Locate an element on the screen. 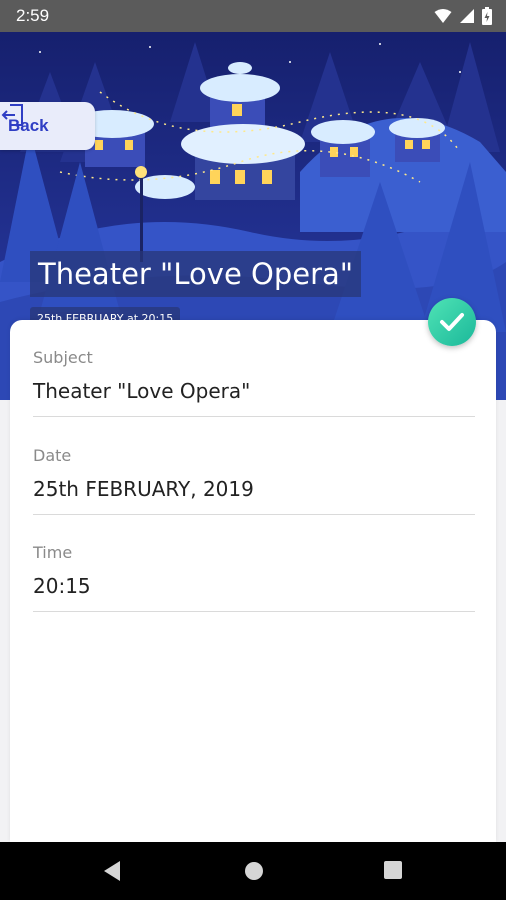 Image resolution: width=506 pixels, height=900 pixels. date-label: Date is located at coordinates (52, 455).